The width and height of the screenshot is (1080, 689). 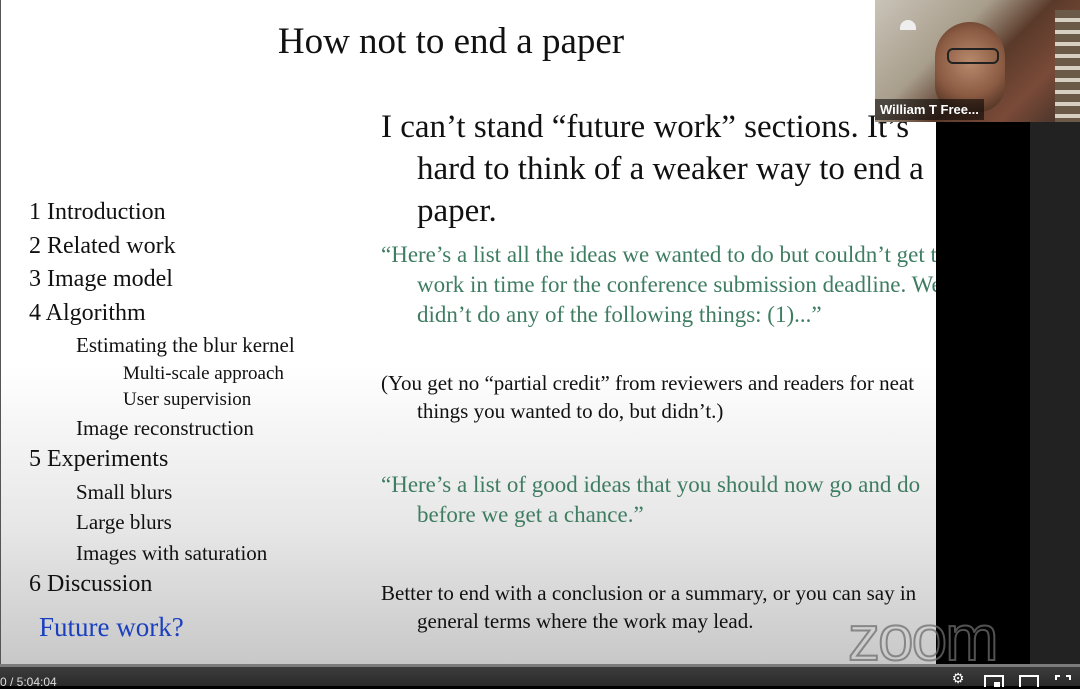 I want to click on toc-item: 6 Discussion, so click(x=91, y=584).